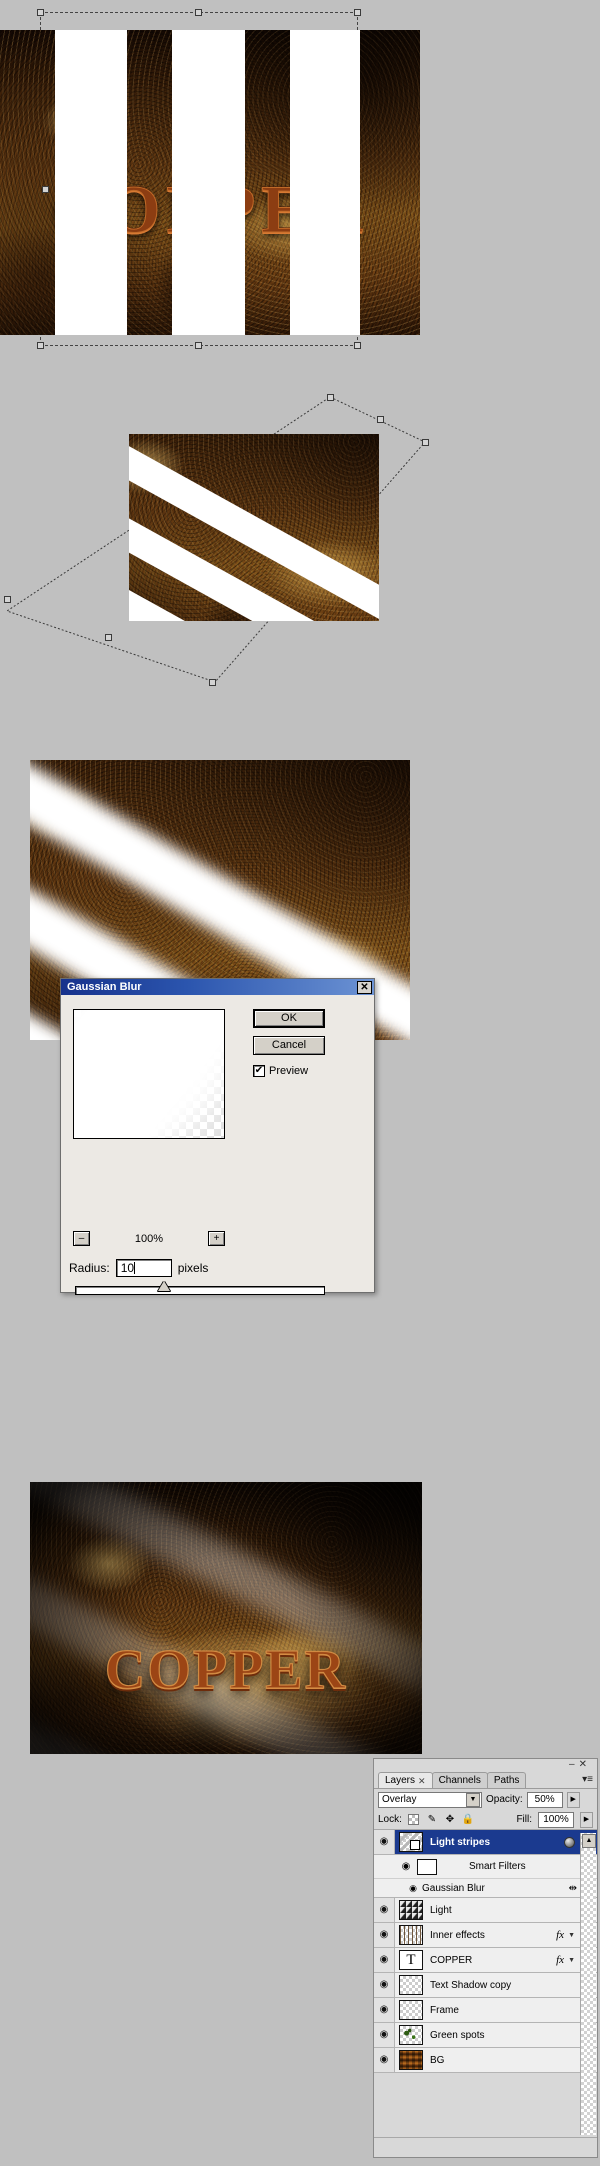  I want to click on visibility-toggle-bg: ◉, so click(384, 2060).